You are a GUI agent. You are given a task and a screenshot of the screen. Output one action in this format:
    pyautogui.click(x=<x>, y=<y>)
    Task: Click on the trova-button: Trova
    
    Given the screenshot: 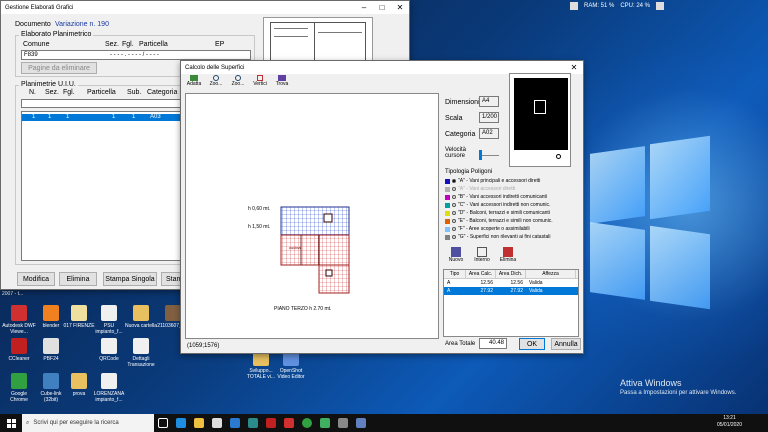 What is the action you would take?
    pyautogui.click(x=282, y=83)
    